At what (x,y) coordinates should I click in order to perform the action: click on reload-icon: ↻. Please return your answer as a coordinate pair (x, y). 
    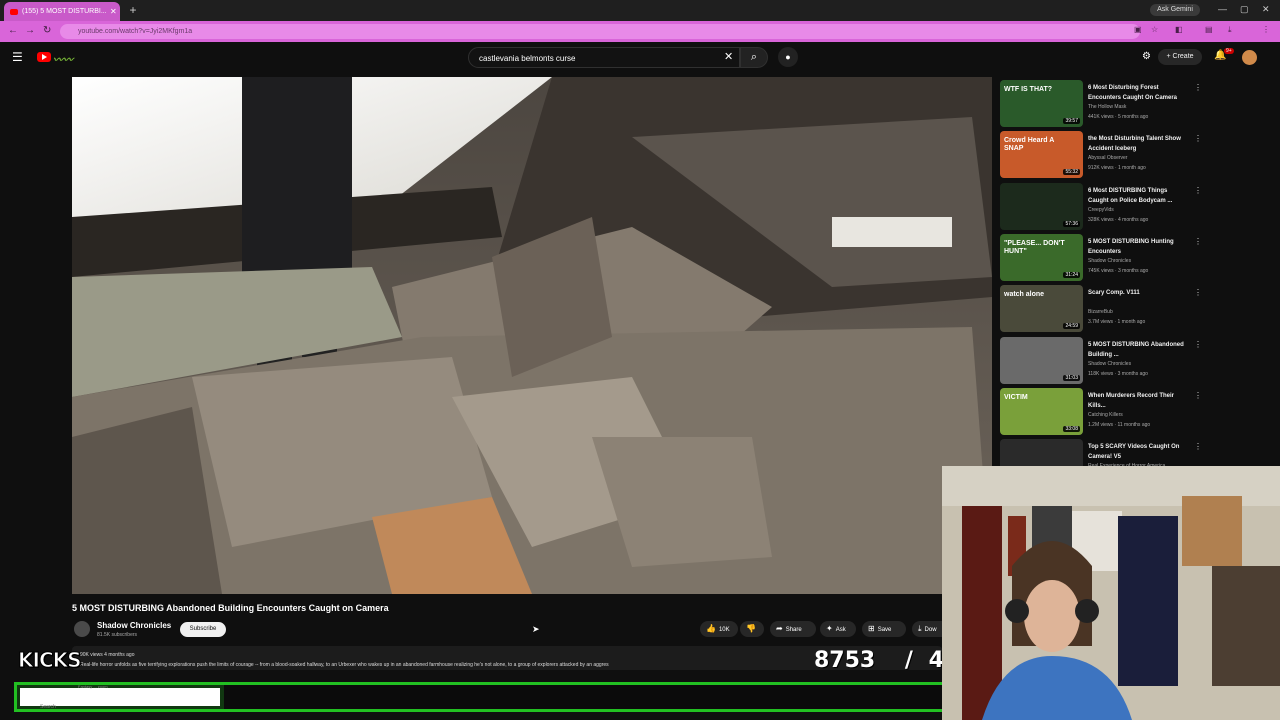
    Looking at the image, I should click on (47, 30).